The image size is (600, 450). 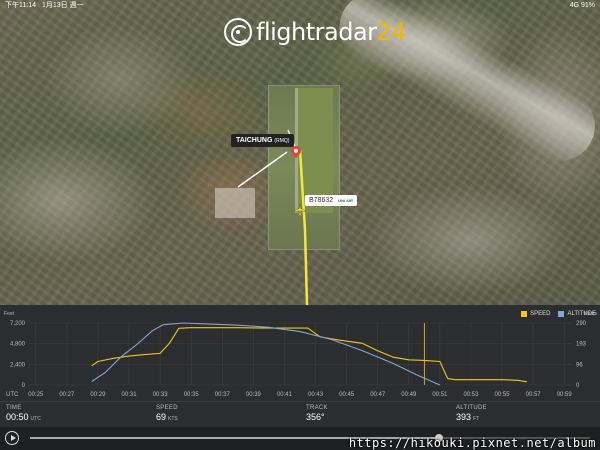 What do you see at coordinates (18, 365) in the screenshot?
I see `left-tick-label: 2,400` at bounding box center [18, 365].